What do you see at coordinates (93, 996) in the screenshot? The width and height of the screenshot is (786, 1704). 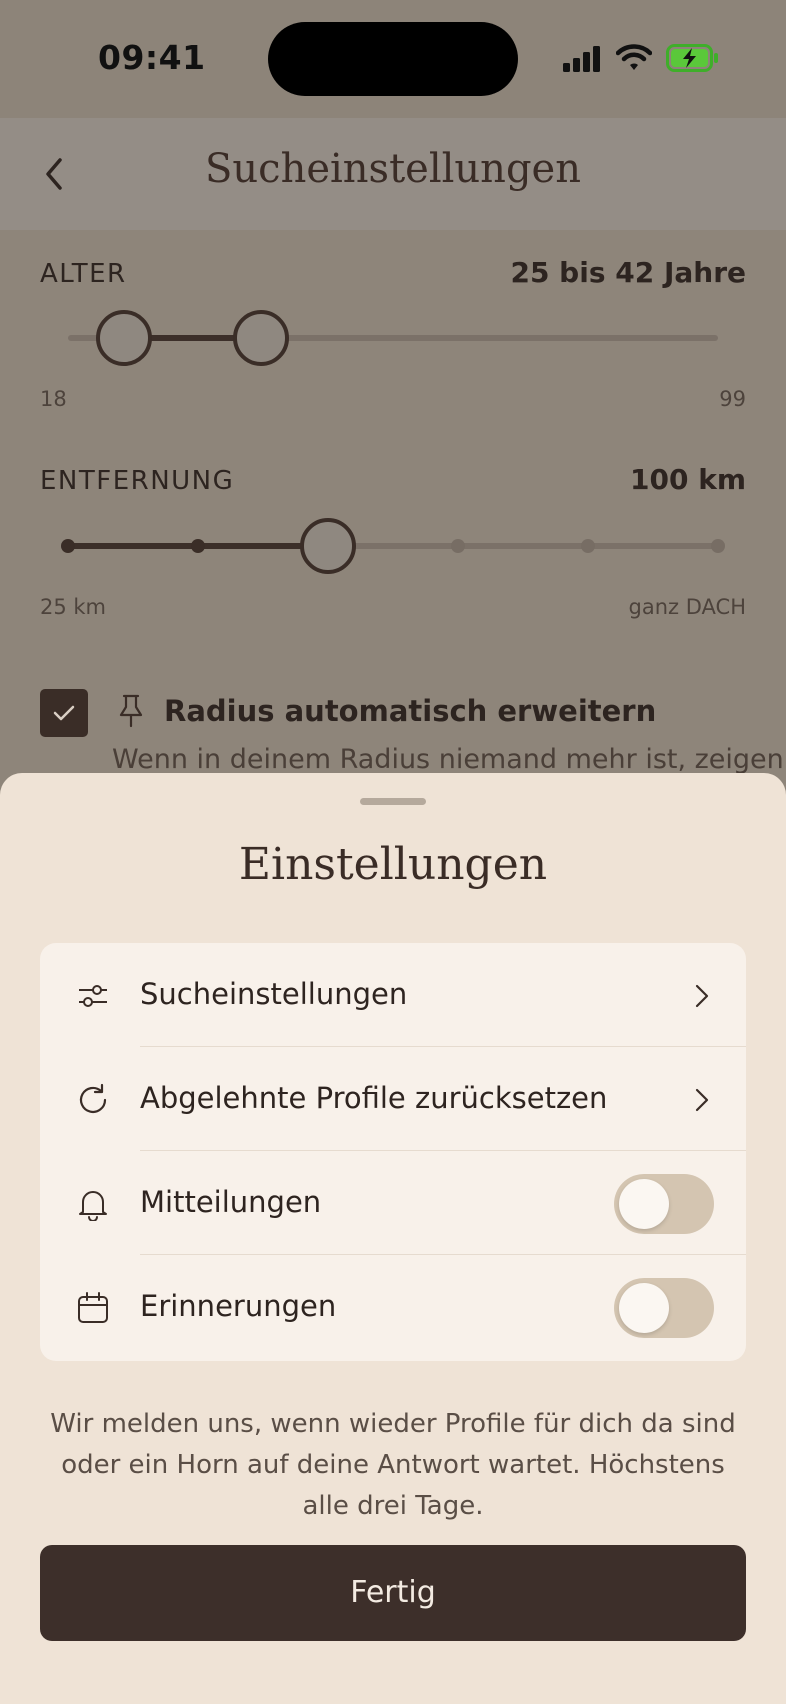 I see `sliders-icon` at bounding box center [93, 996].